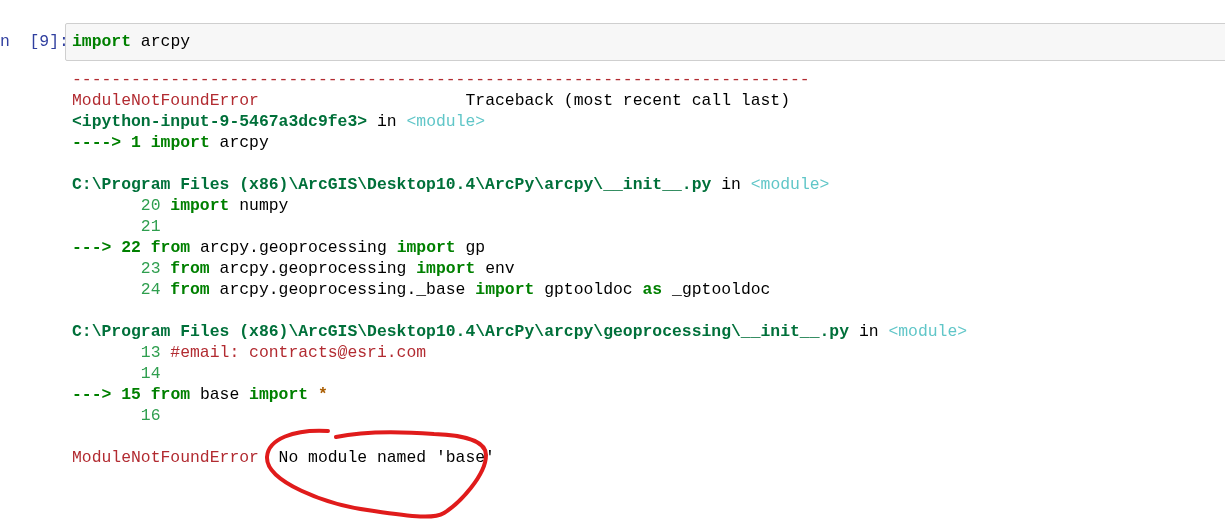  I want to click on traceback-line: 23 from arcpy.geoprocessing import env, so click(327, 268).